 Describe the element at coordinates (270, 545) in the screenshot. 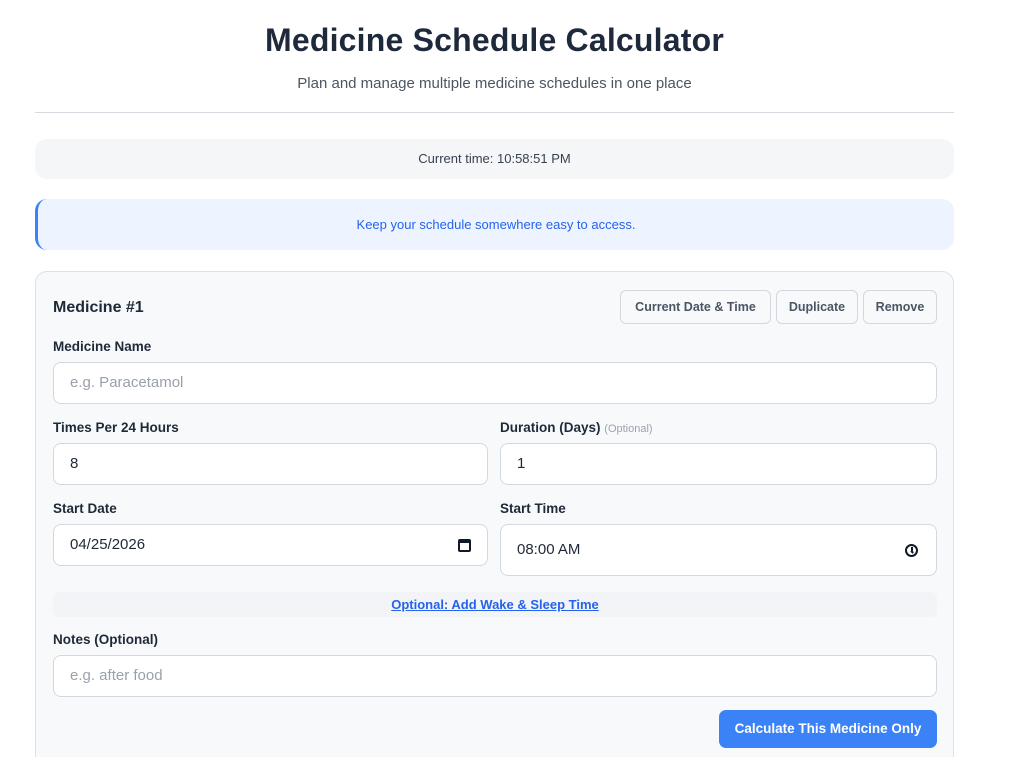

I see `start-date-input: 04/25/2026` at that location.